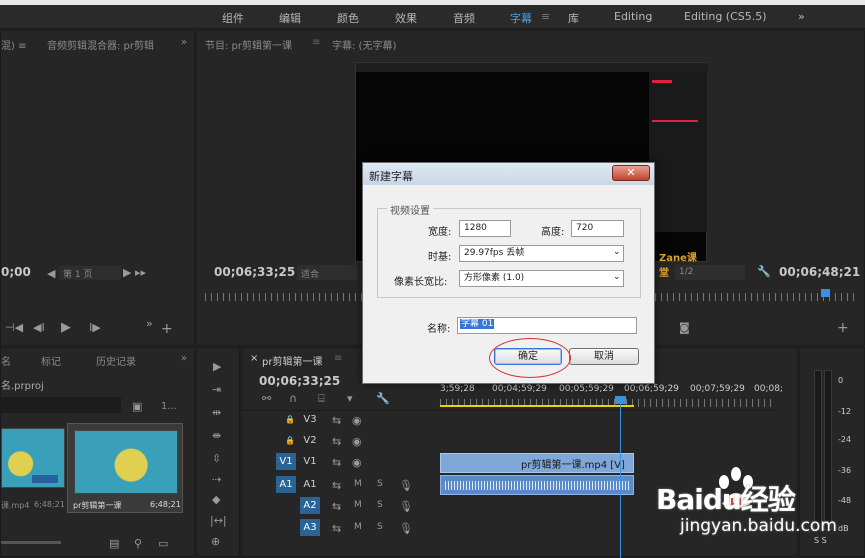 Image resolution: width=865 pixels, height=558 pixels. I want to click on workspace-tab-components: 组件, so click(233, 18).